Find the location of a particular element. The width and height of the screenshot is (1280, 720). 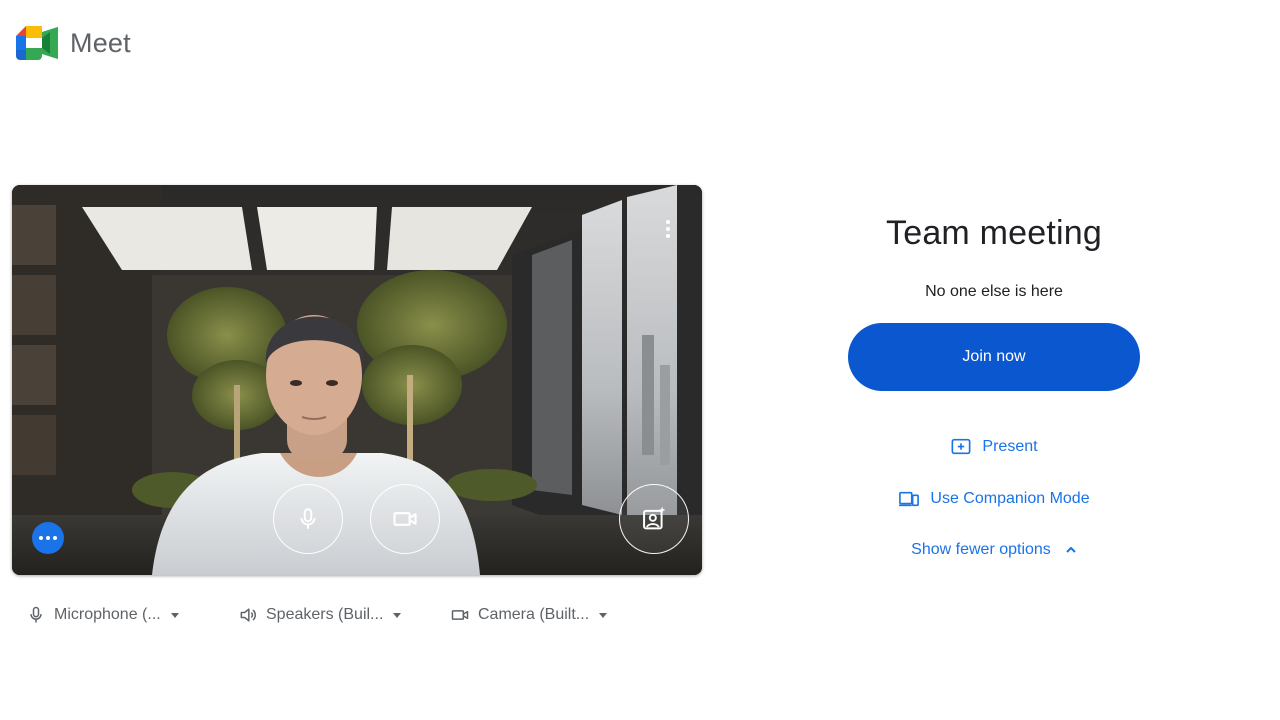

present-button: Present is located at coordinates (994, 447).